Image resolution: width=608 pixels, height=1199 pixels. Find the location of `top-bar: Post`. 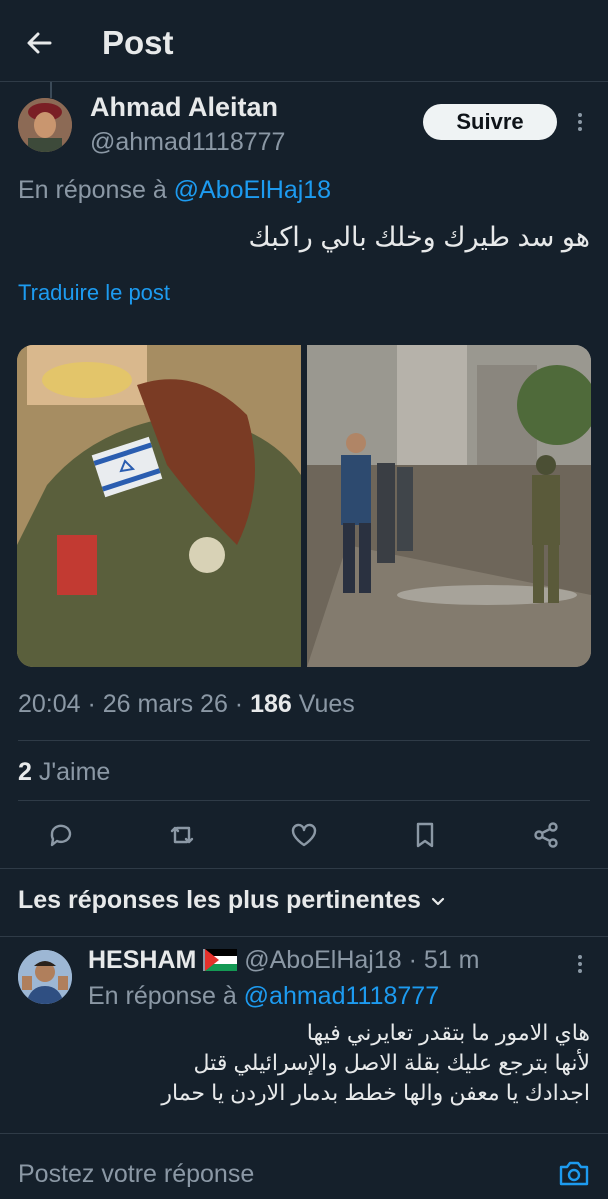

top-bar: Post is located at coordinates (304, 41).